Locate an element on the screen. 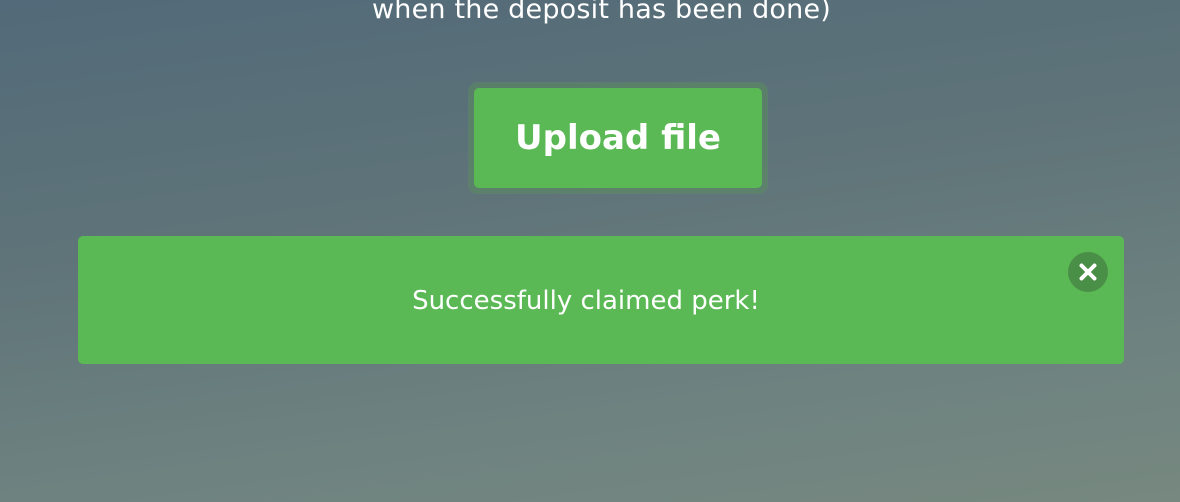 This screenshot has width=1180, height=502. upload-file-button: Upload file is located at coordinates (618, 138).